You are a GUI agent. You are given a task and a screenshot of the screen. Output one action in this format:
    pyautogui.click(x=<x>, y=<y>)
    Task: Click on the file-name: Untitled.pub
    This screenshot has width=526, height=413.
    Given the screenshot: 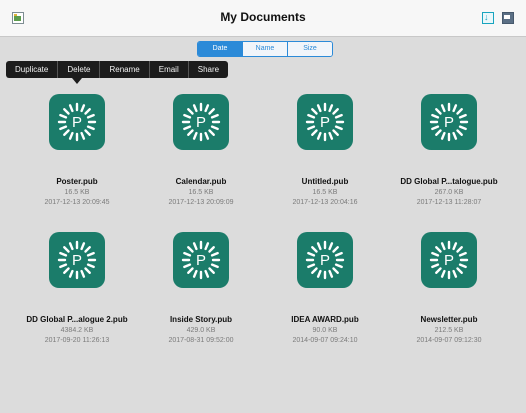 What is the action you would take?
    pyautogui.click(x=325, y=181)
    